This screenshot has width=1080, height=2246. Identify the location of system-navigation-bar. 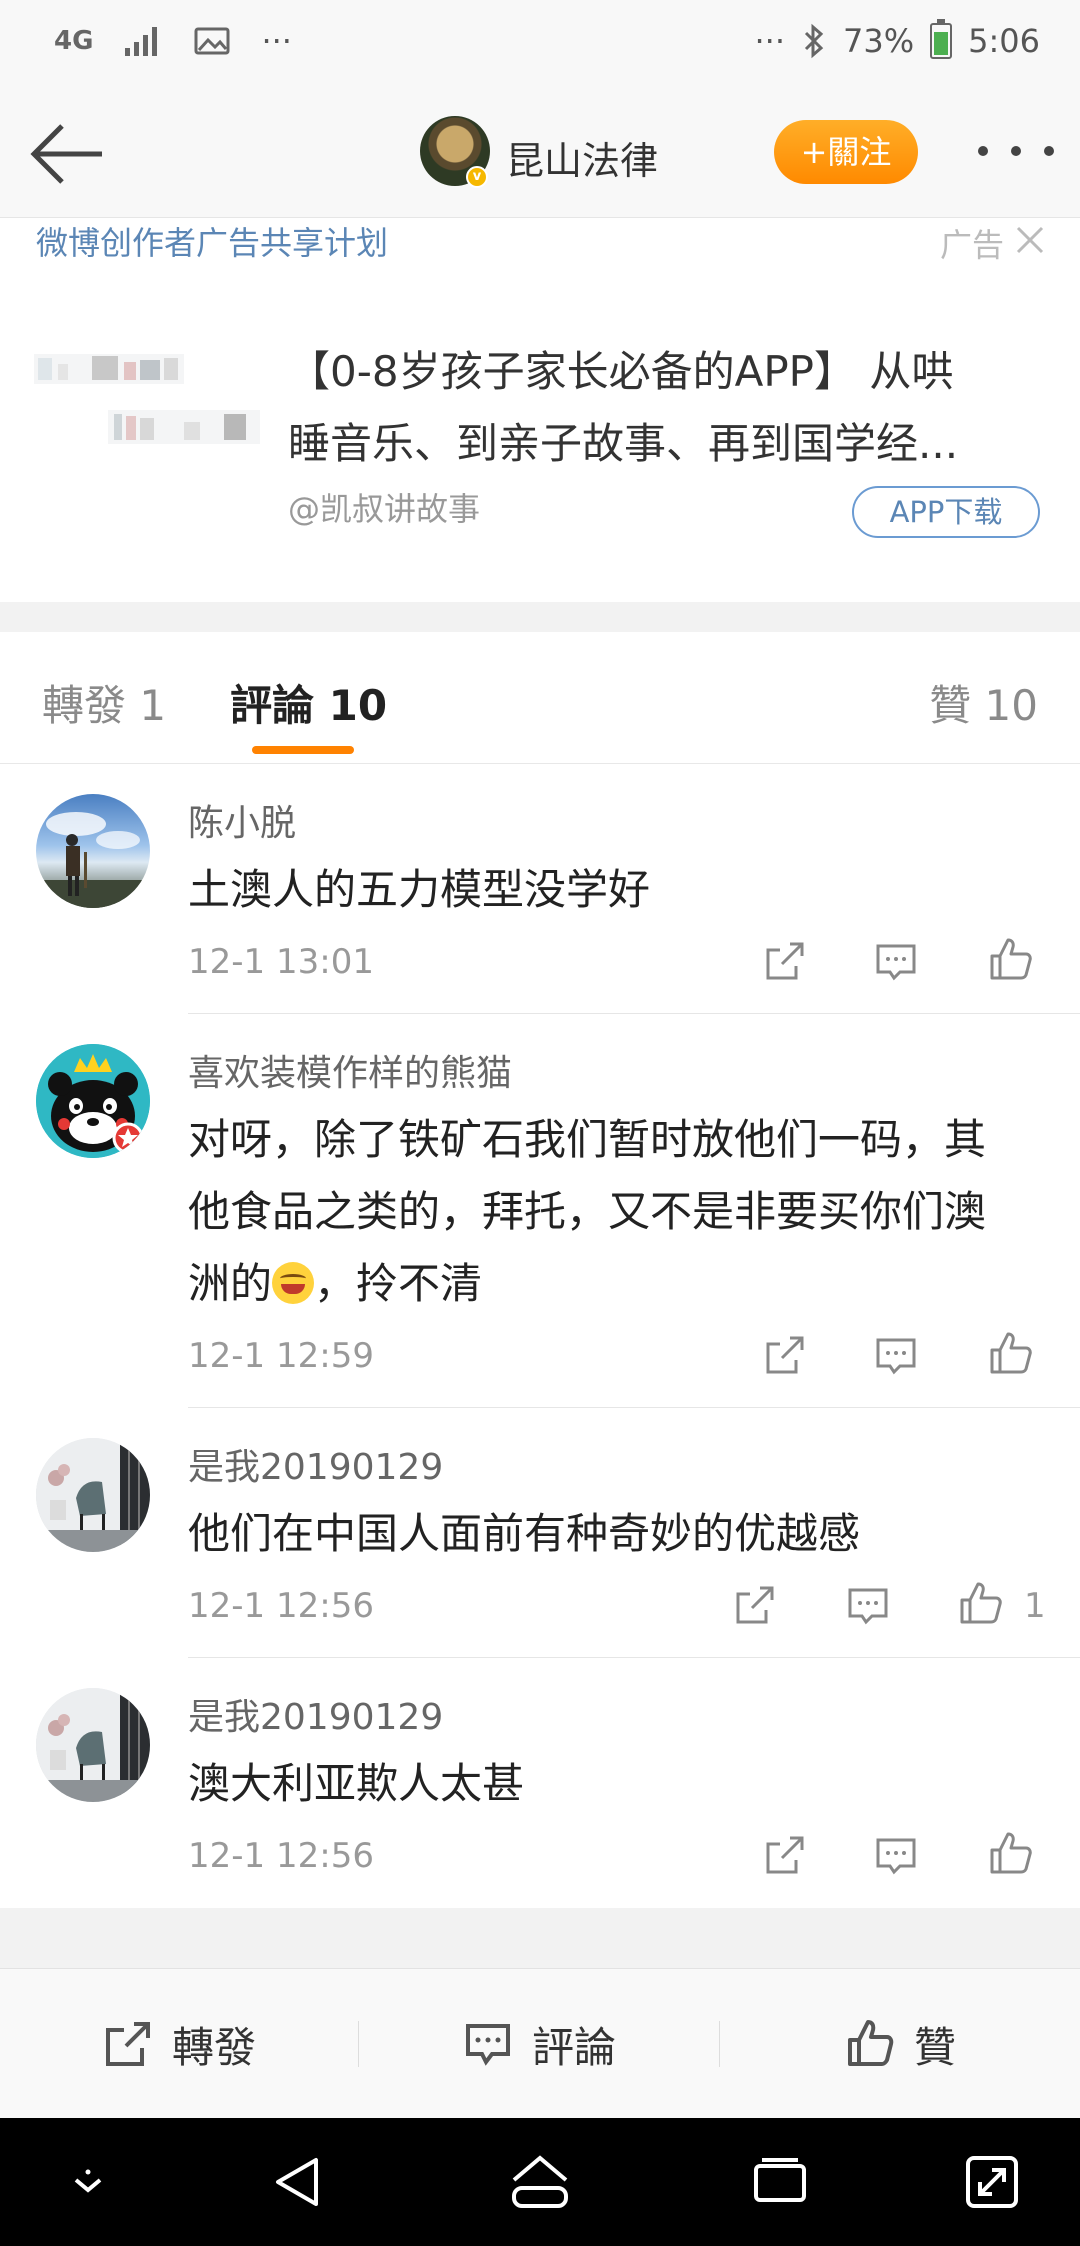
(540, 2182).